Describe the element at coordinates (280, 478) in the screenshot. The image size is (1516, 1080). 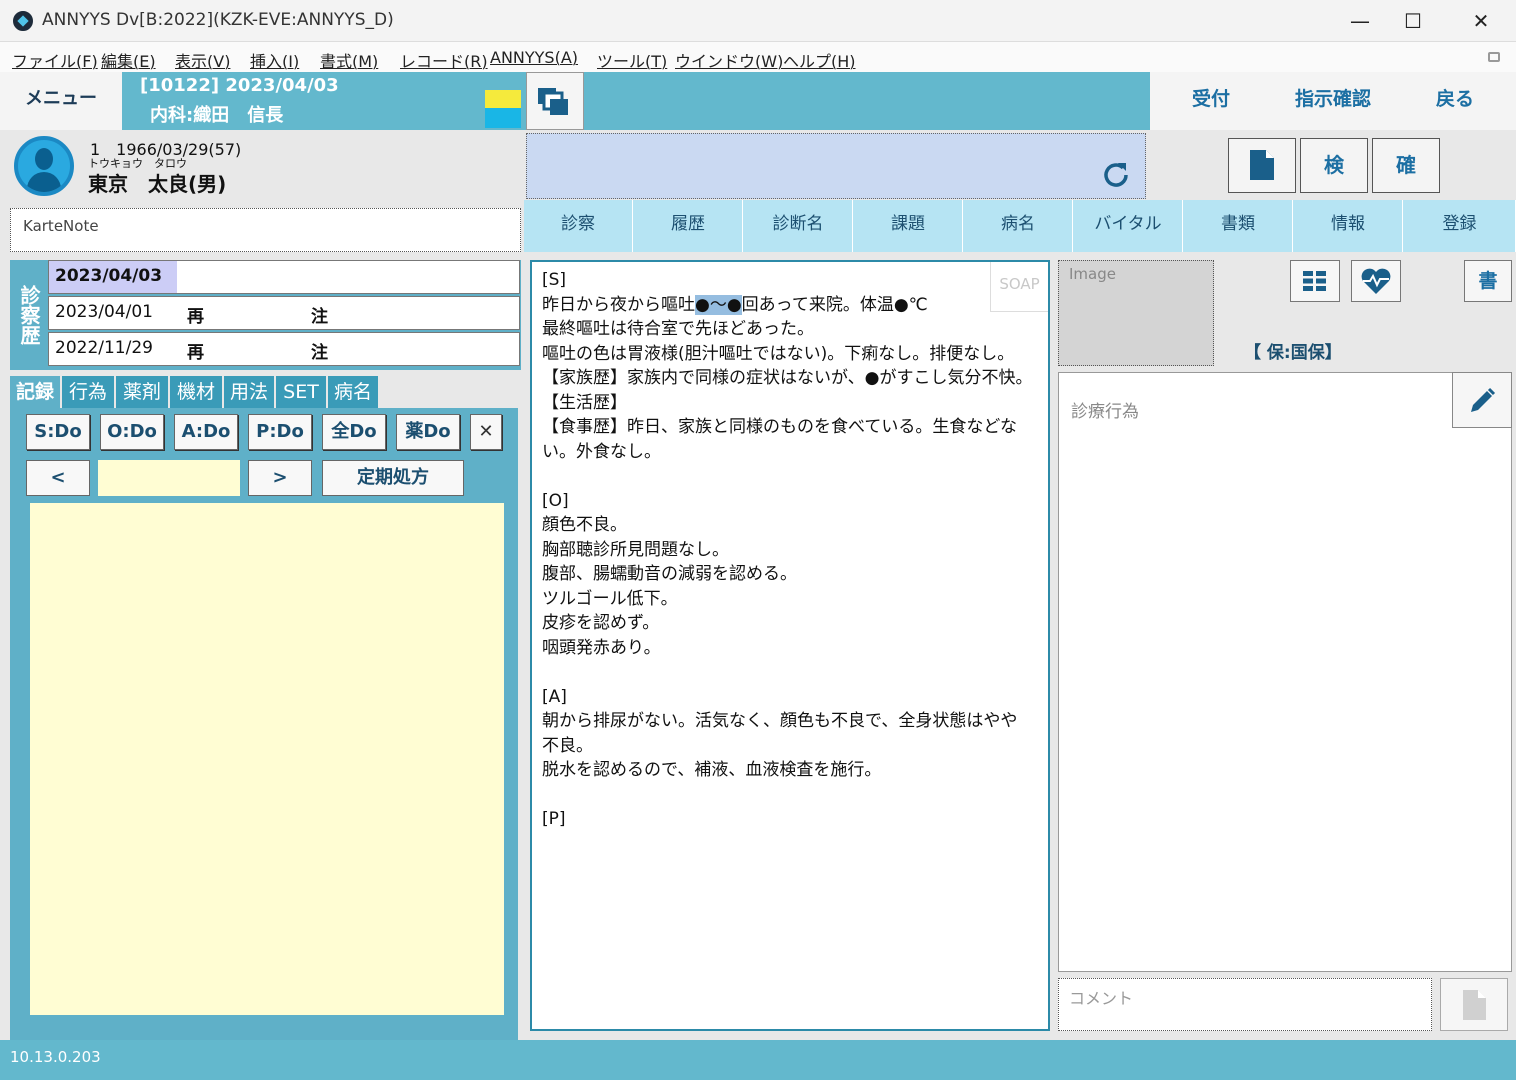
I see `next-button: >` at that location.